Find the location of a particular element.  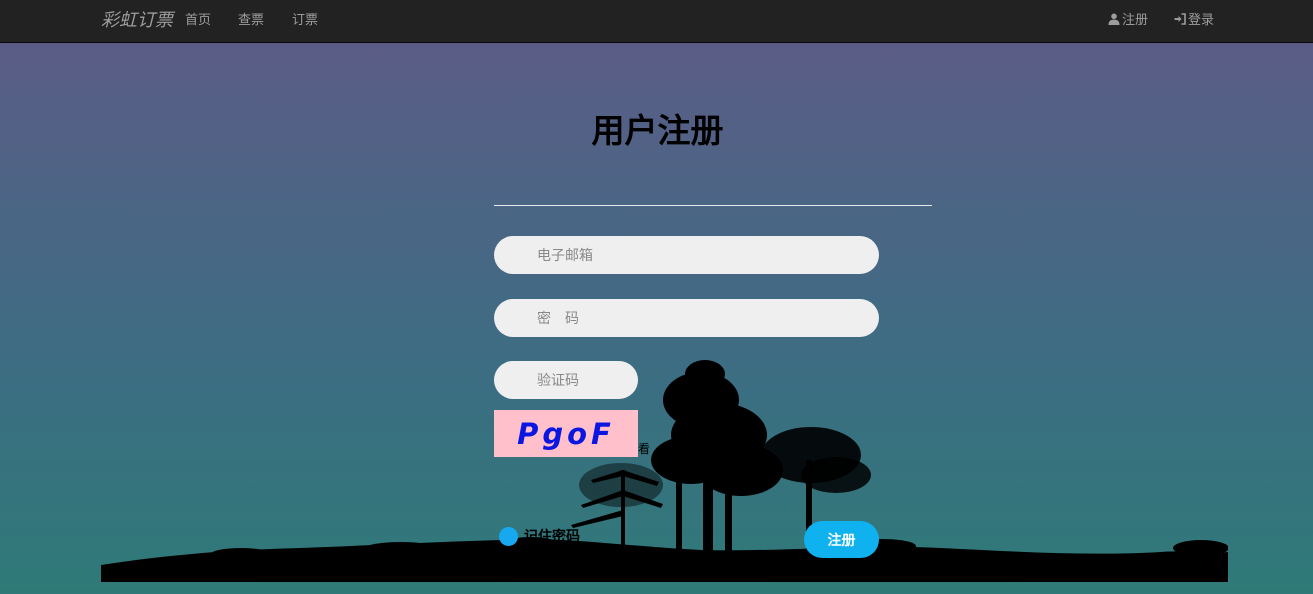

nav-login-link: 登录 is located at coordinates (1194, 18).